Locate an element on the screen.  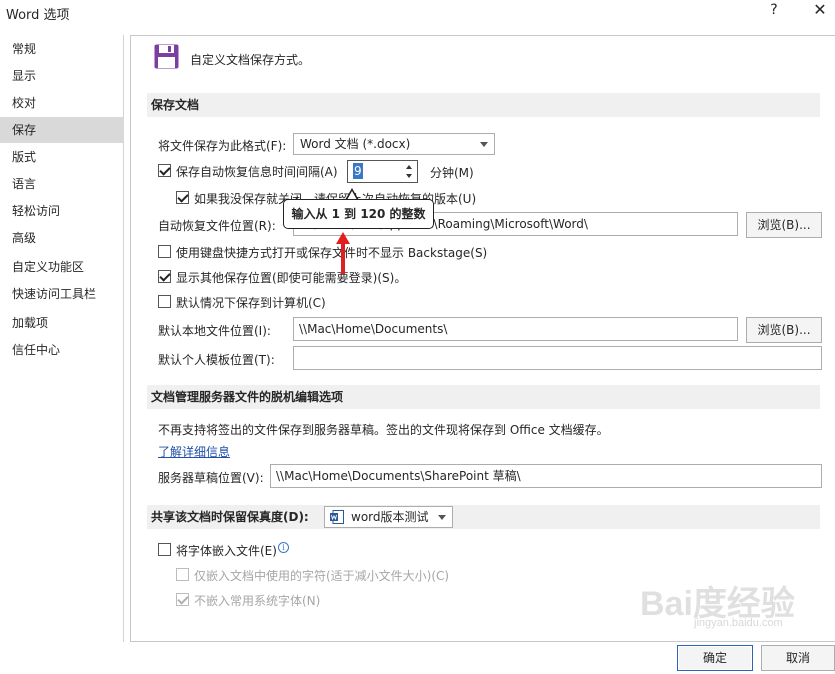
minutes-label: 分钟(M) is located at coordinates (452, 173).